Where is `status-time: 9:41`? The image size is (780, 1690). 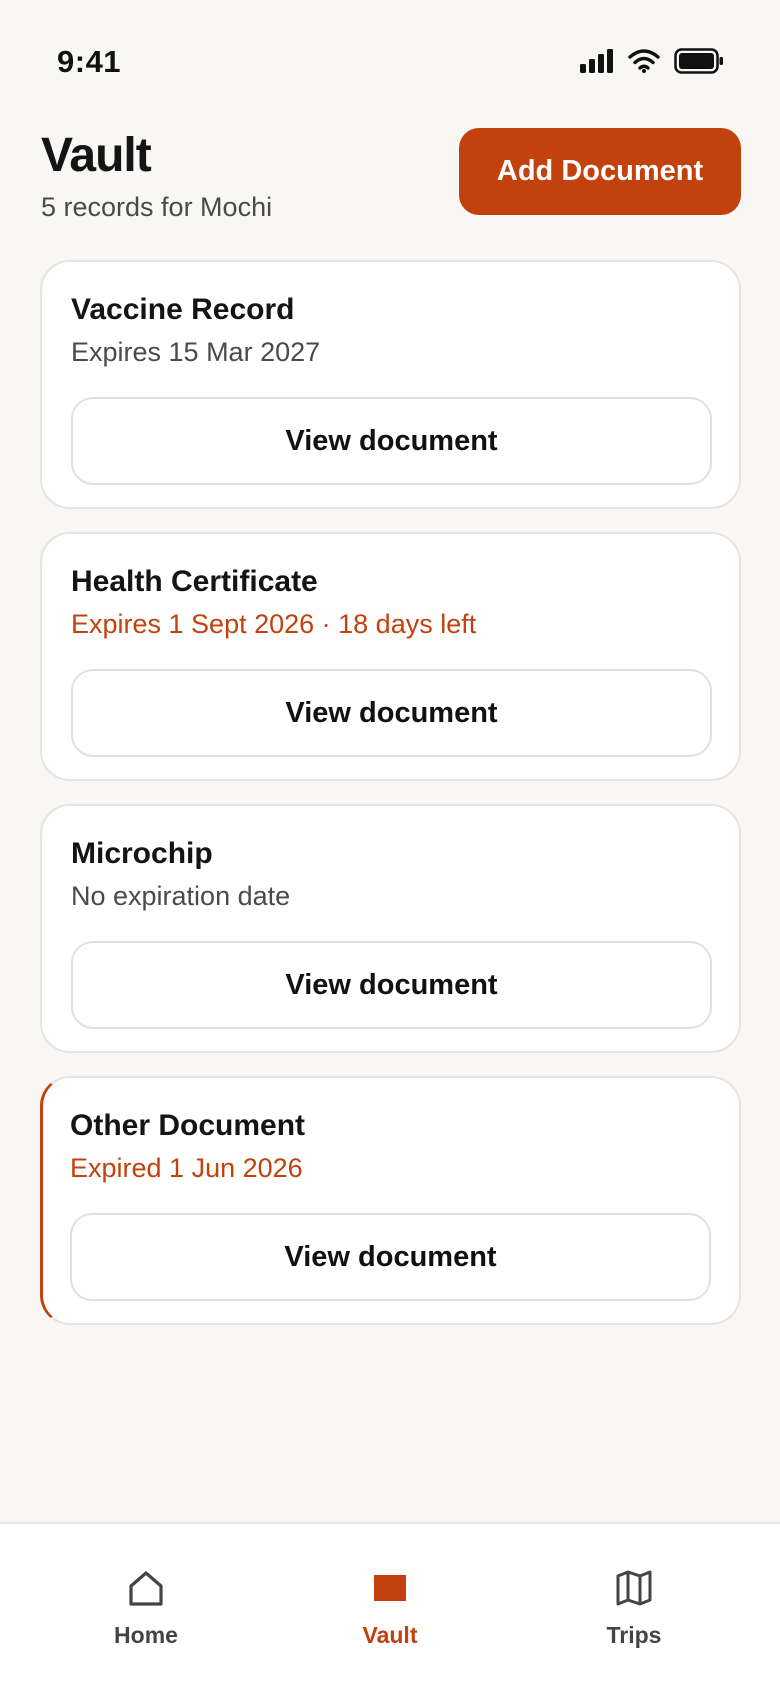
status-time: 9:41 is located at coordinates (89, 61).